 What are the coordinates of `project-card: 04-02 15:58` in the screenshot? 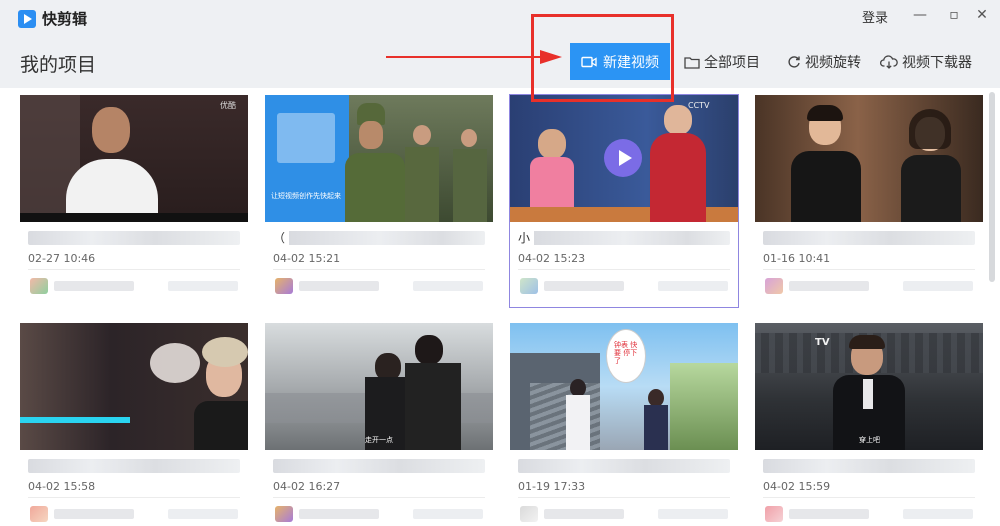 It's located at (134, 424).